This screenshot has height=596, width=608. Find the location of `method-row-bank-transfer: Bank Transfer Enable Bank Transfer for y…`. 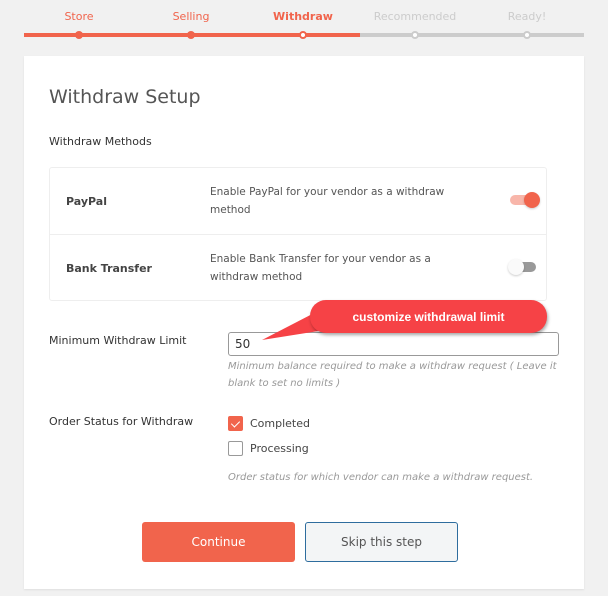

method-row-bank-transfer: Bank Transfer Enable Bank Transfer for y… is located at coordinates (298, 267).